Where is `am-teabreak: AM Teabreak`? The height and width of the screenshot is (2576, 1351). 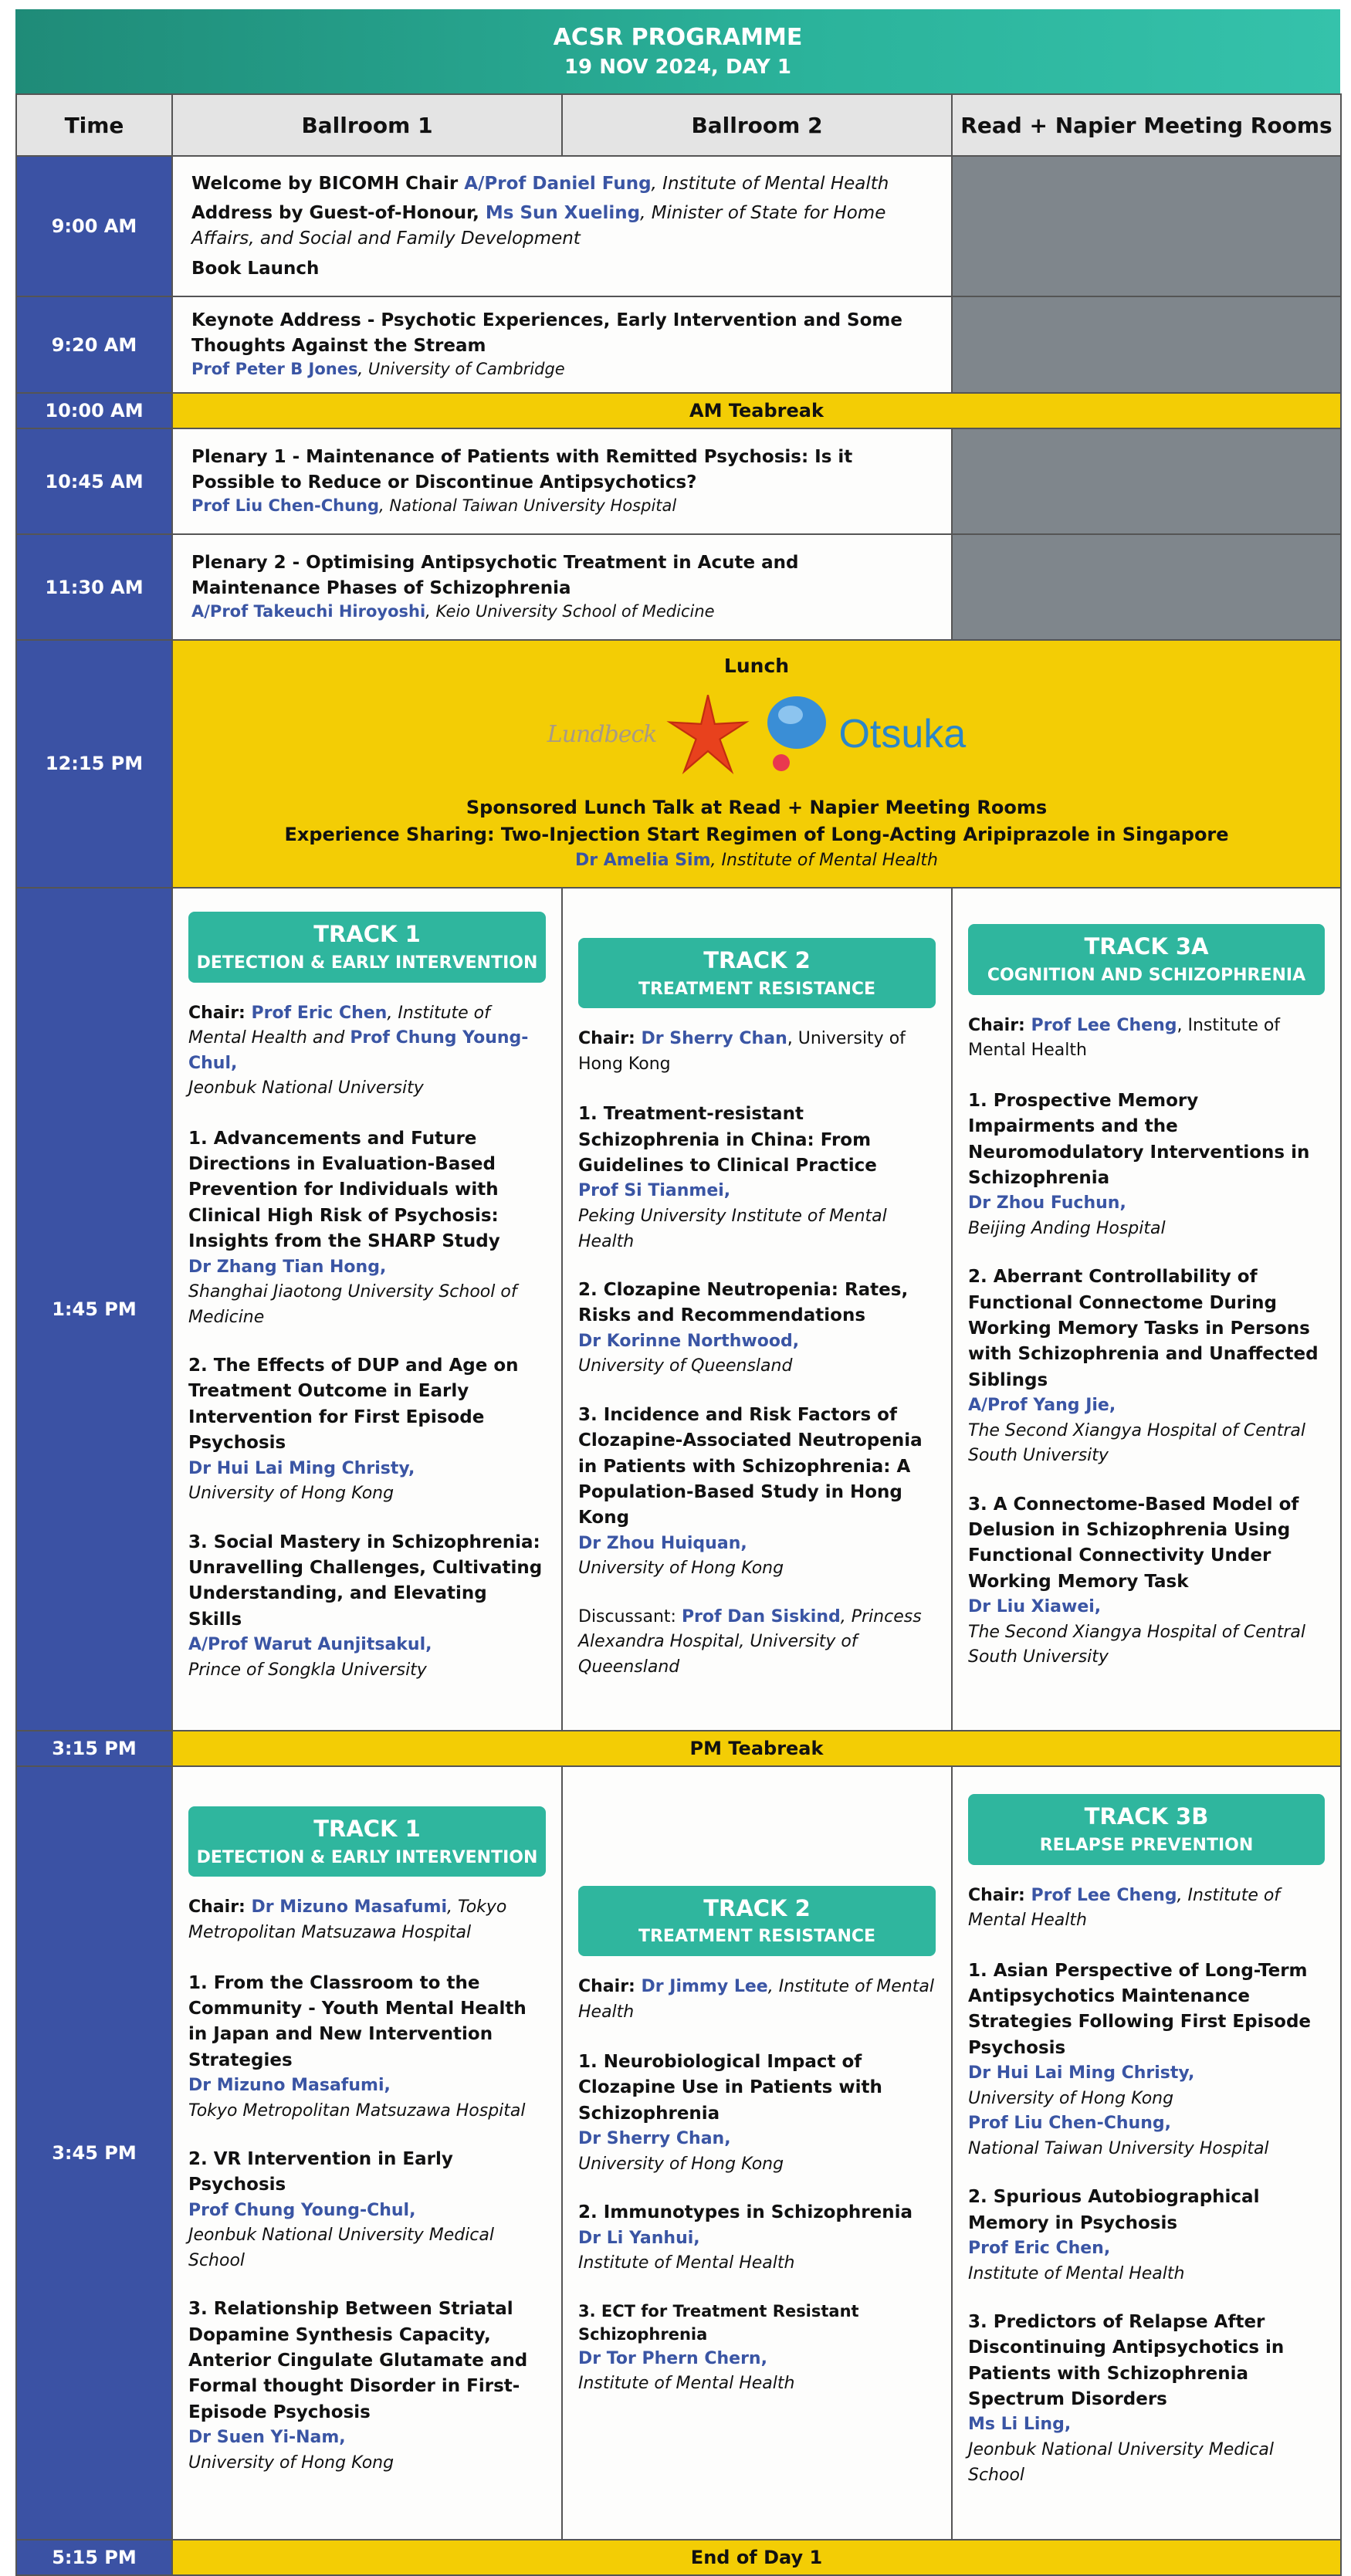 am-teabreak: AM Teabreak is located at coordinates (756, 411).